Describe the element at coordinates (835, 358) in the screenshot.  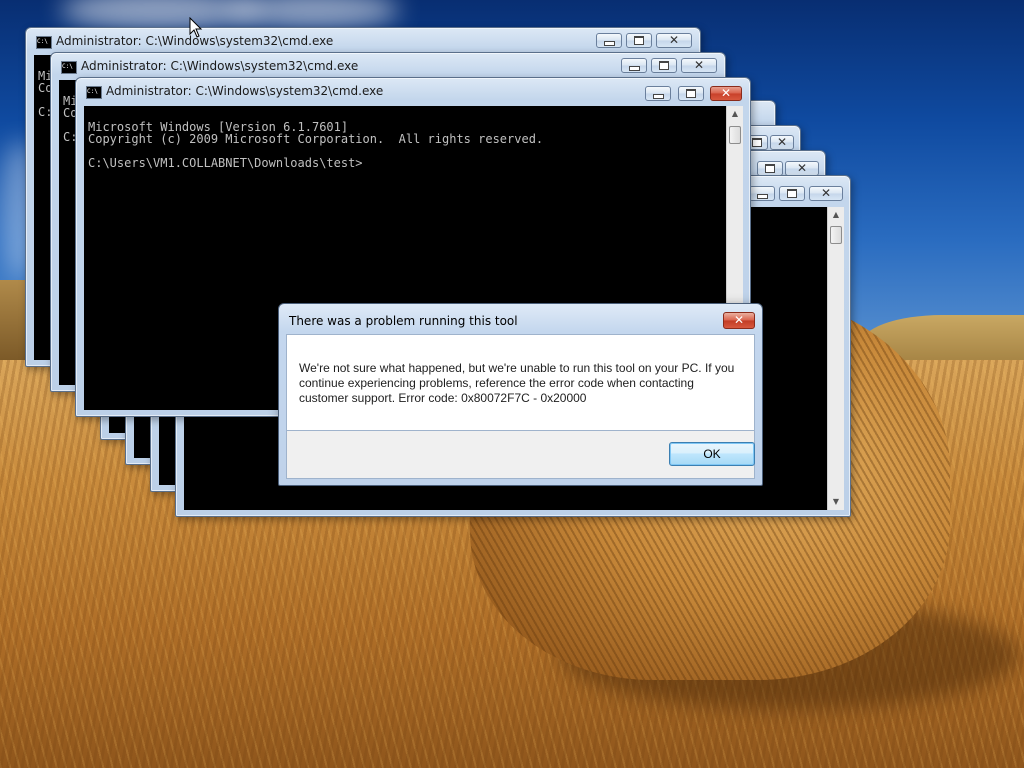
I see `vertical-scrollbar: ▲ ▼` at that location.